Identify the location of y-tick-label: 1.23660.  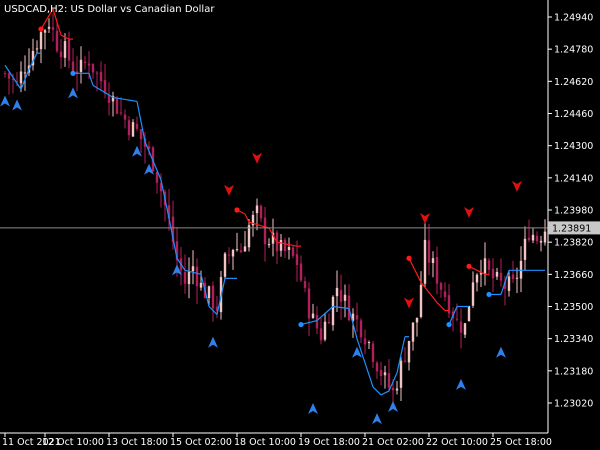
(573, 275).